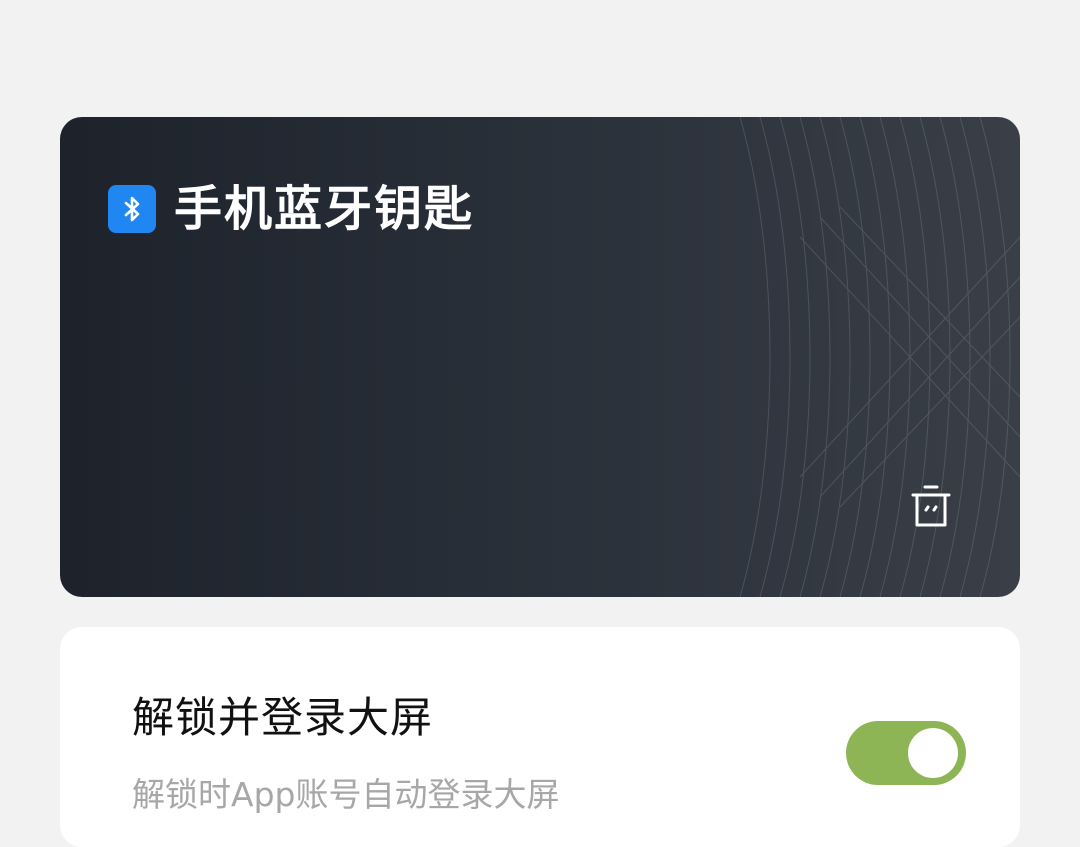 The width and height of the screenshot is (1080, 847). I want to click on key-card-header: 手机蓝牙钥匙, so click(291, 209).